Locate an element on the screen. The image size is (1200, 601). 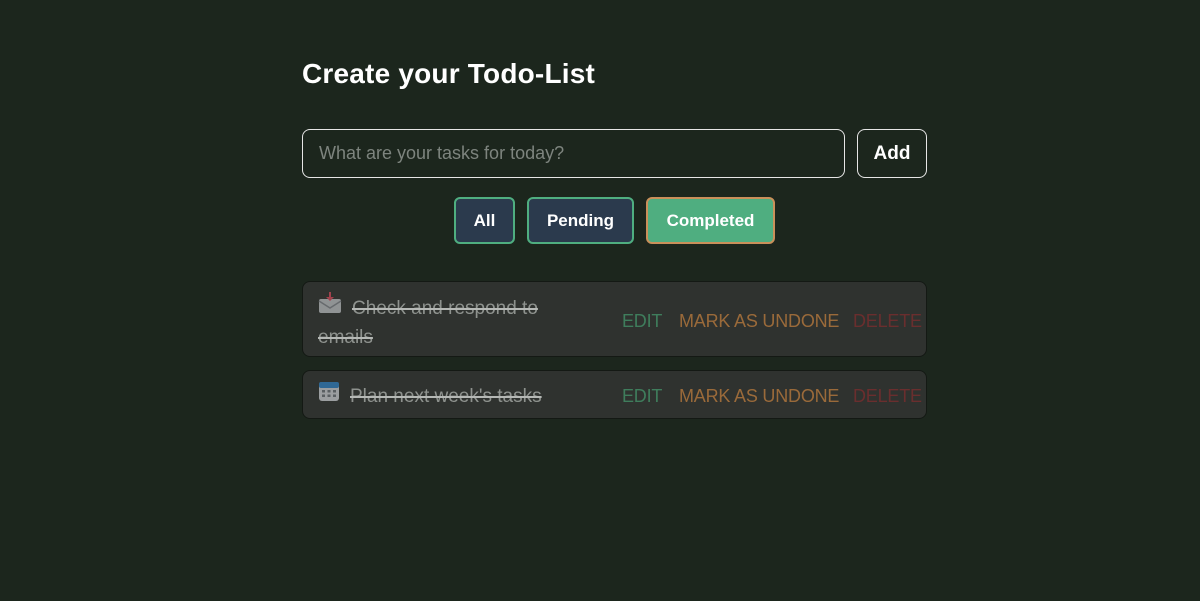
add-button: Add is located at coordinates (892, 153).